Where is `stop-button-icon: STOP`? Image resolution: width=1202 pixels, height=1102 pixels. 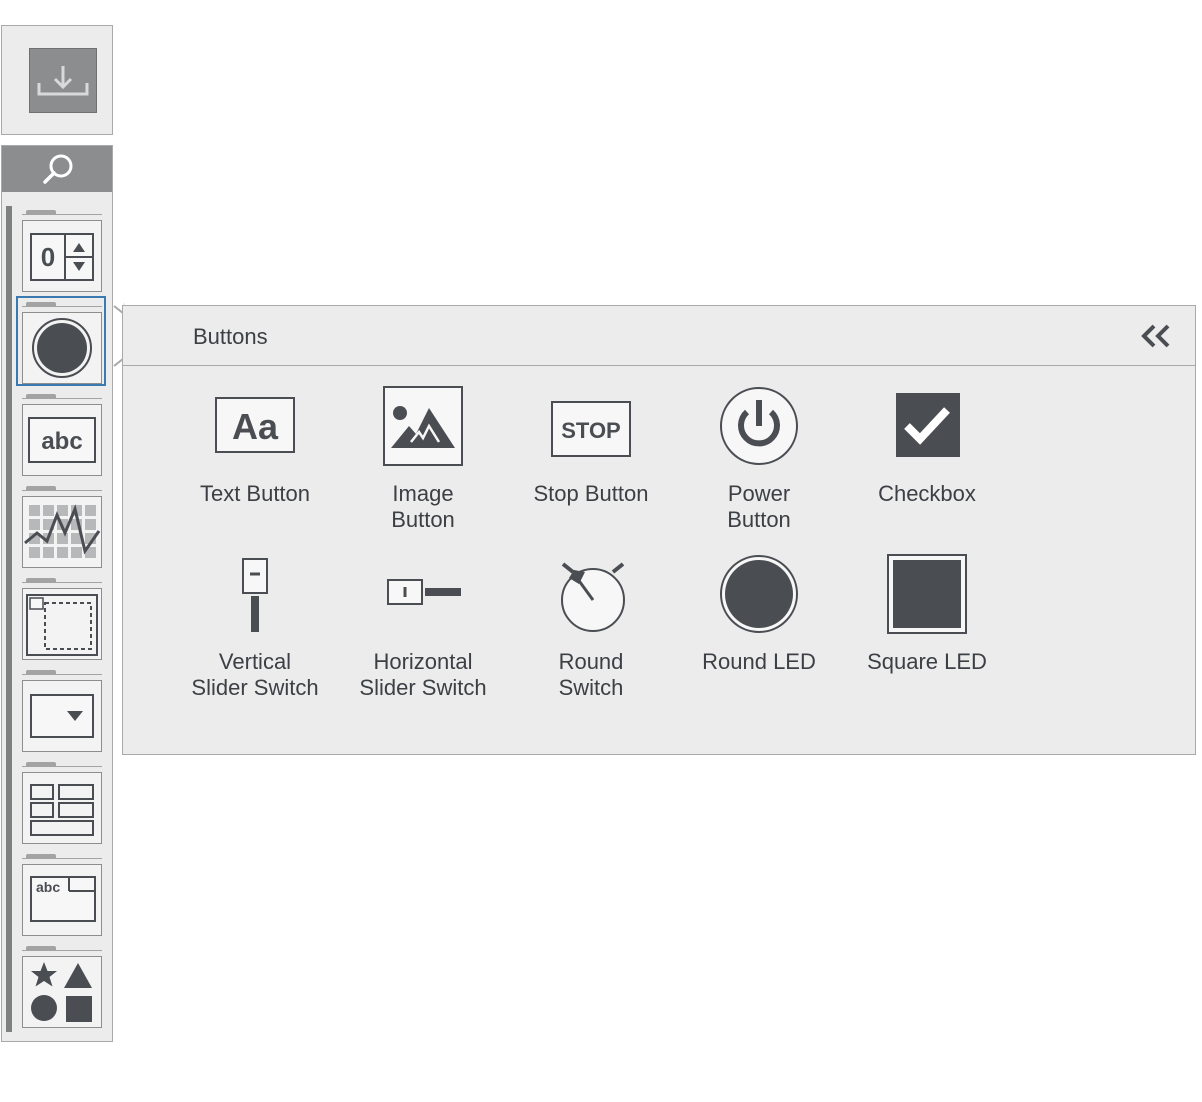
stop-button-icon: STOP is located at coordinates (591, 429).